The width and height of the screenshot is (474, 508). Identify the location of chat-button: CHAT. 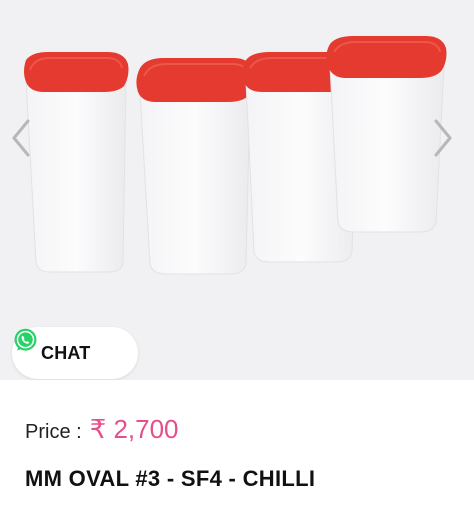
(75, 353).